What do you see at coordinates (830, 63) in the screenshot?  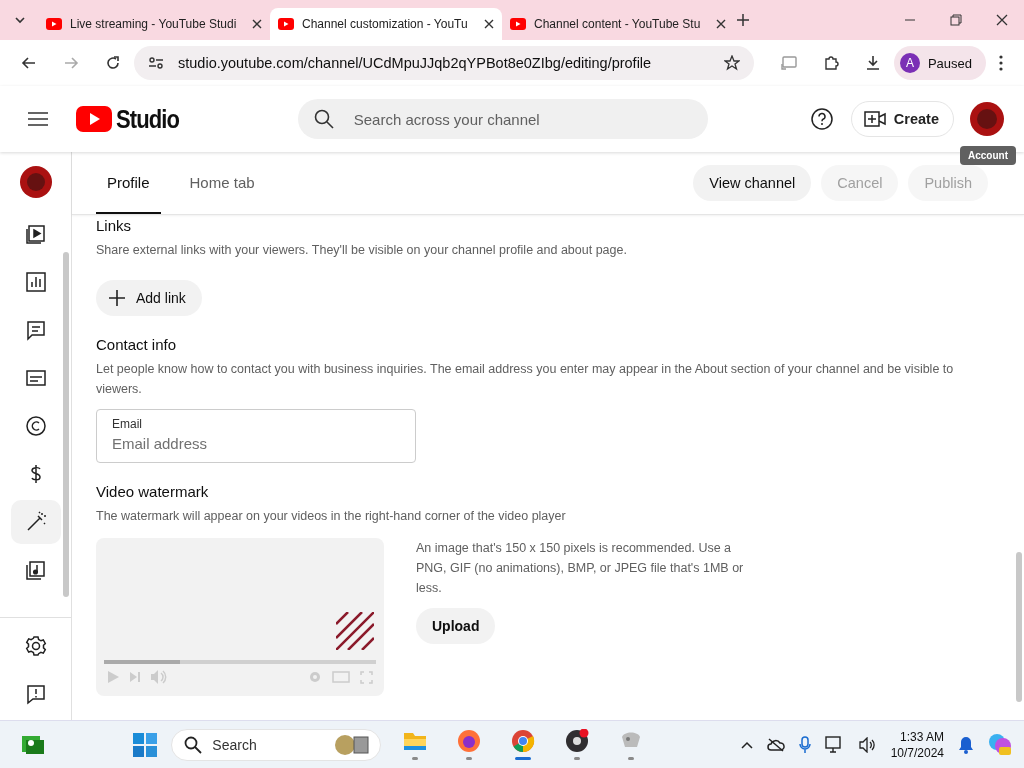 I see `puzzle-icon` at bounding box center [830, 63].